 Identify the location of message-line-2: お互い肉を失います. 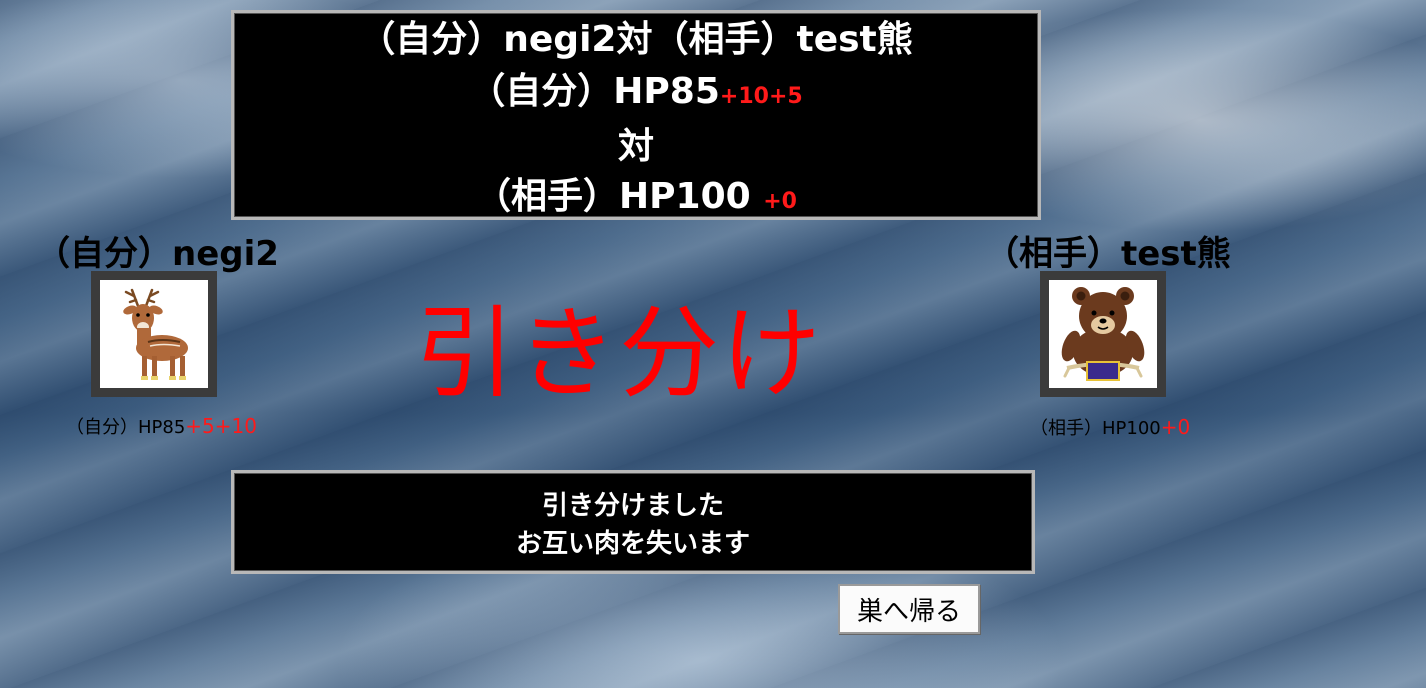
(632, 544).